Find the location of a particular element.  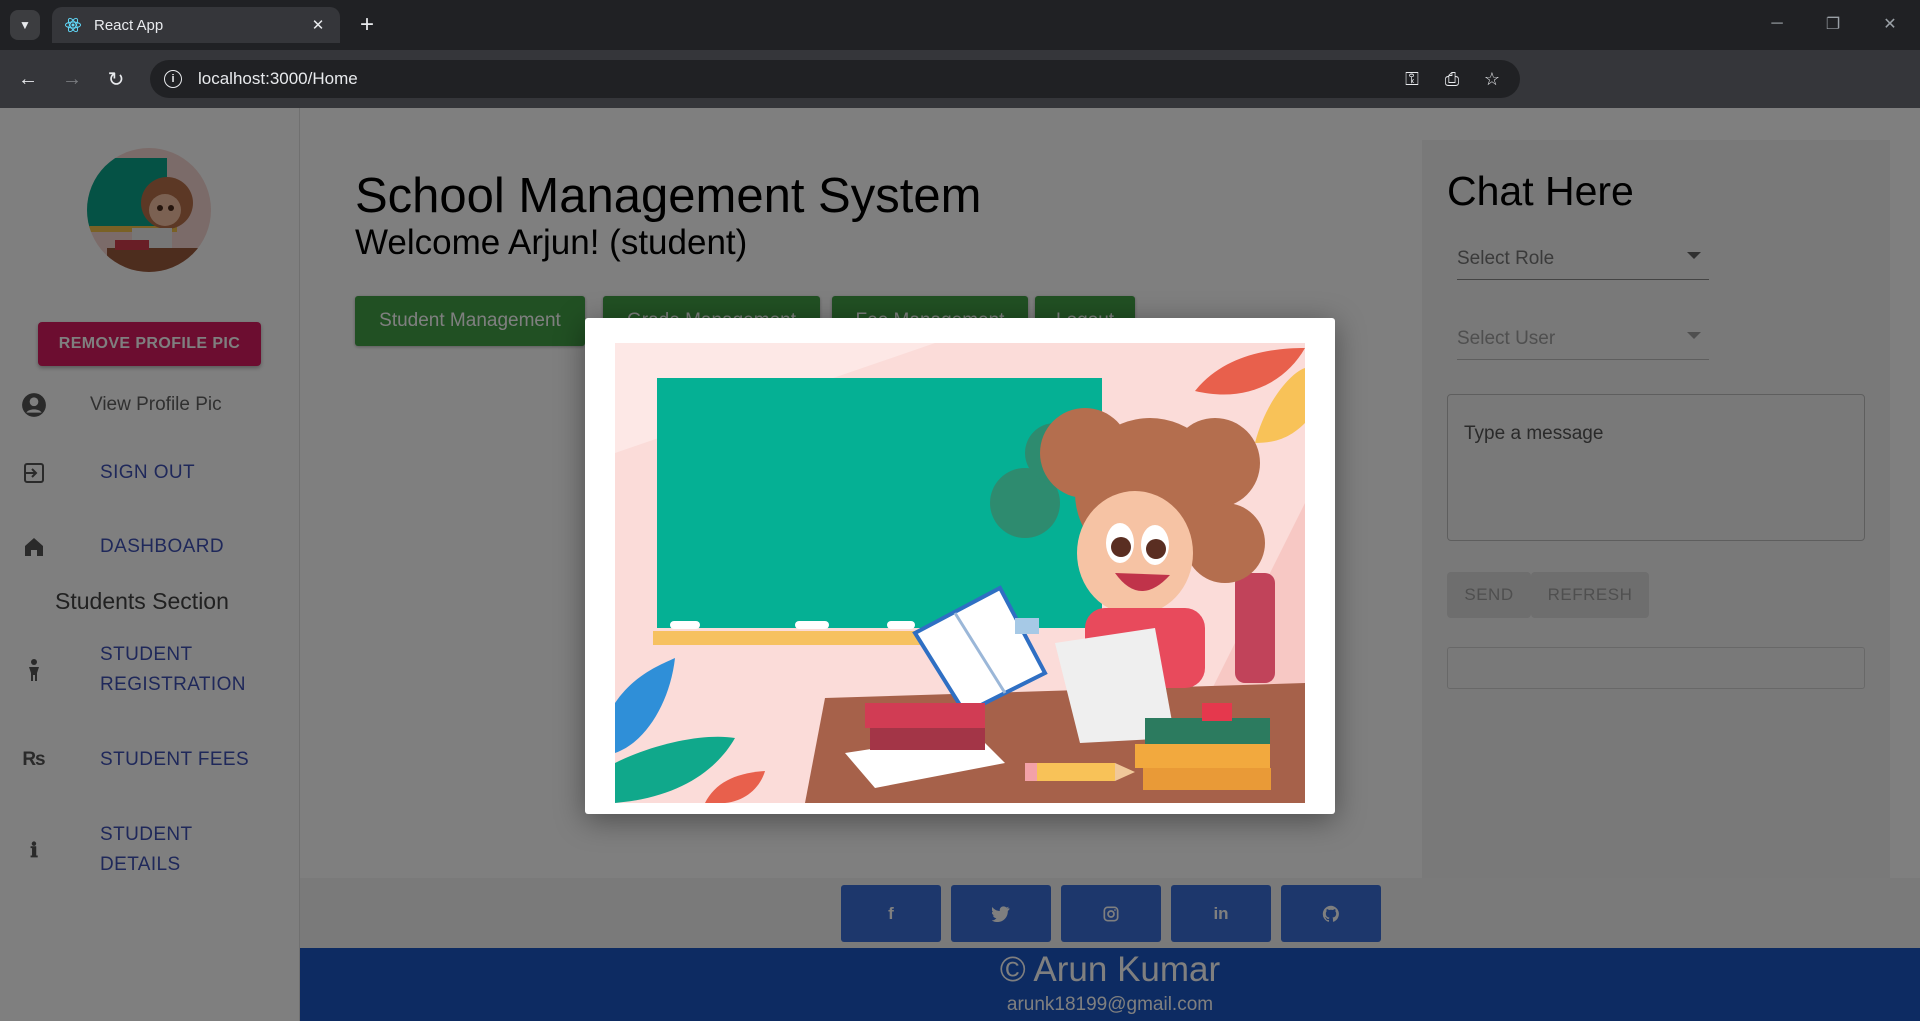

close-window-icon: ✕ is located at coordinates (1890, 24).